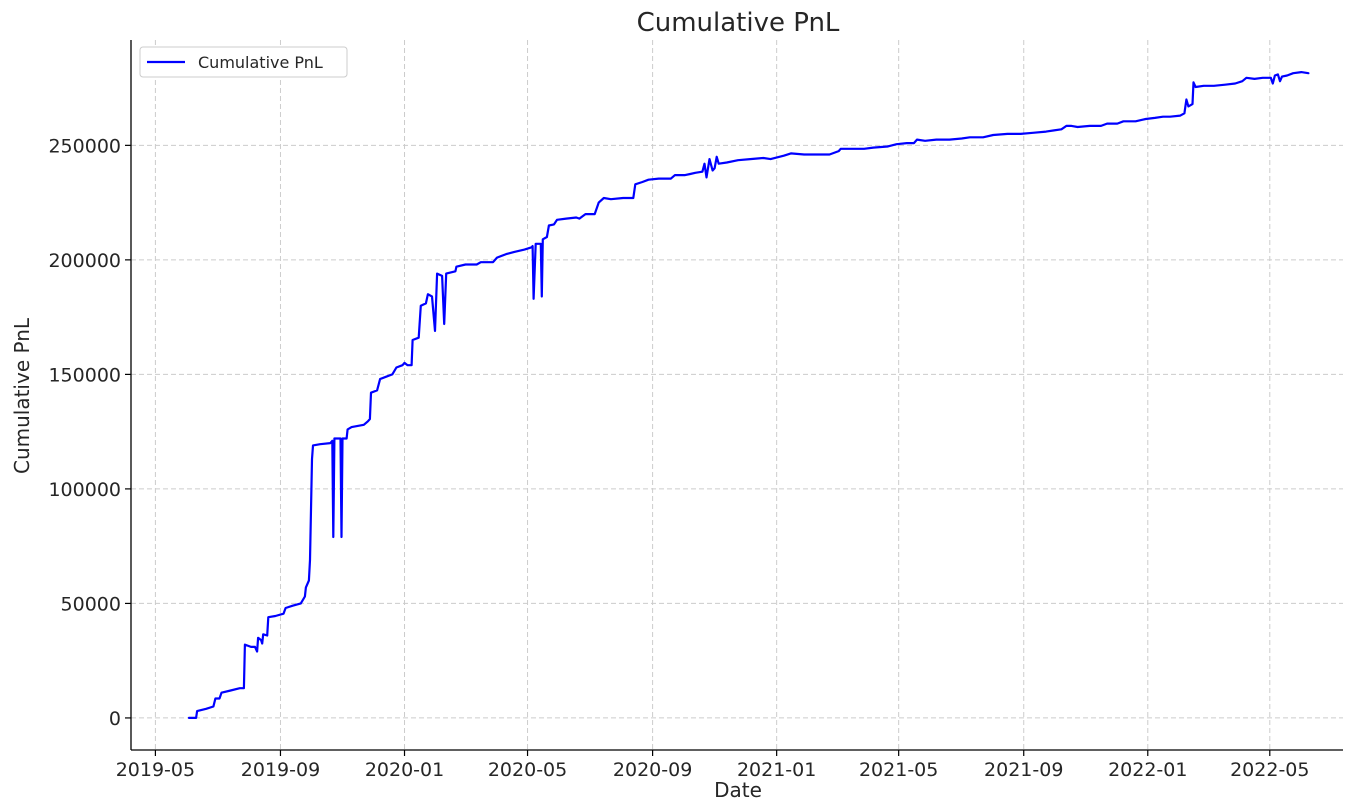 The height and width of the screenshot is (812, 1357). What do you see at coordinates (898, 770) in the screenshot?
I see `x-tick-label: 2021-05` at bounding box center [898, 770].